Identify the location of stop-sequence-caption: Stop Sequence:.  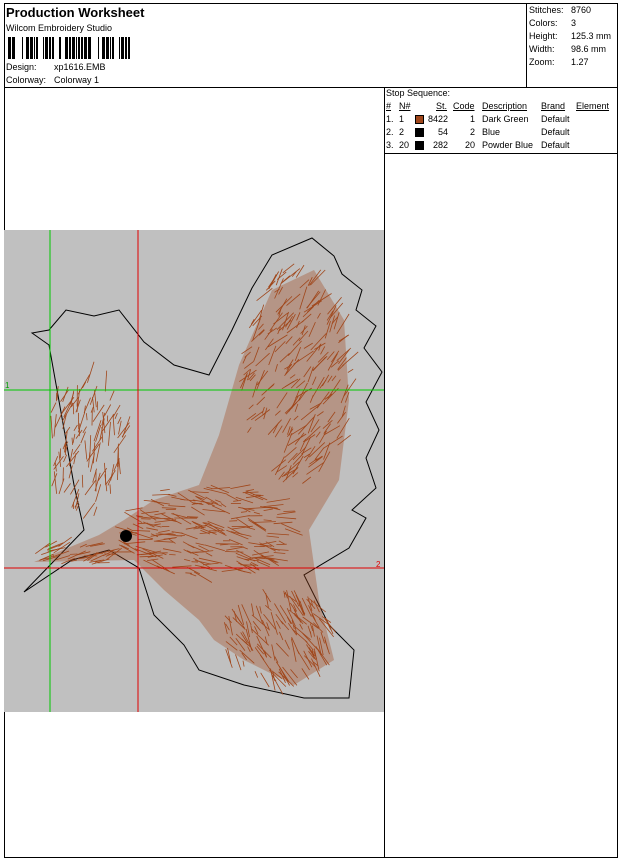
(418, 93).